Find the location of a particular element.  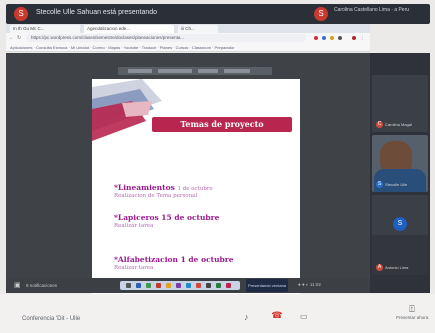

participant-big-avatar: S is located at coordinates (400, 224).